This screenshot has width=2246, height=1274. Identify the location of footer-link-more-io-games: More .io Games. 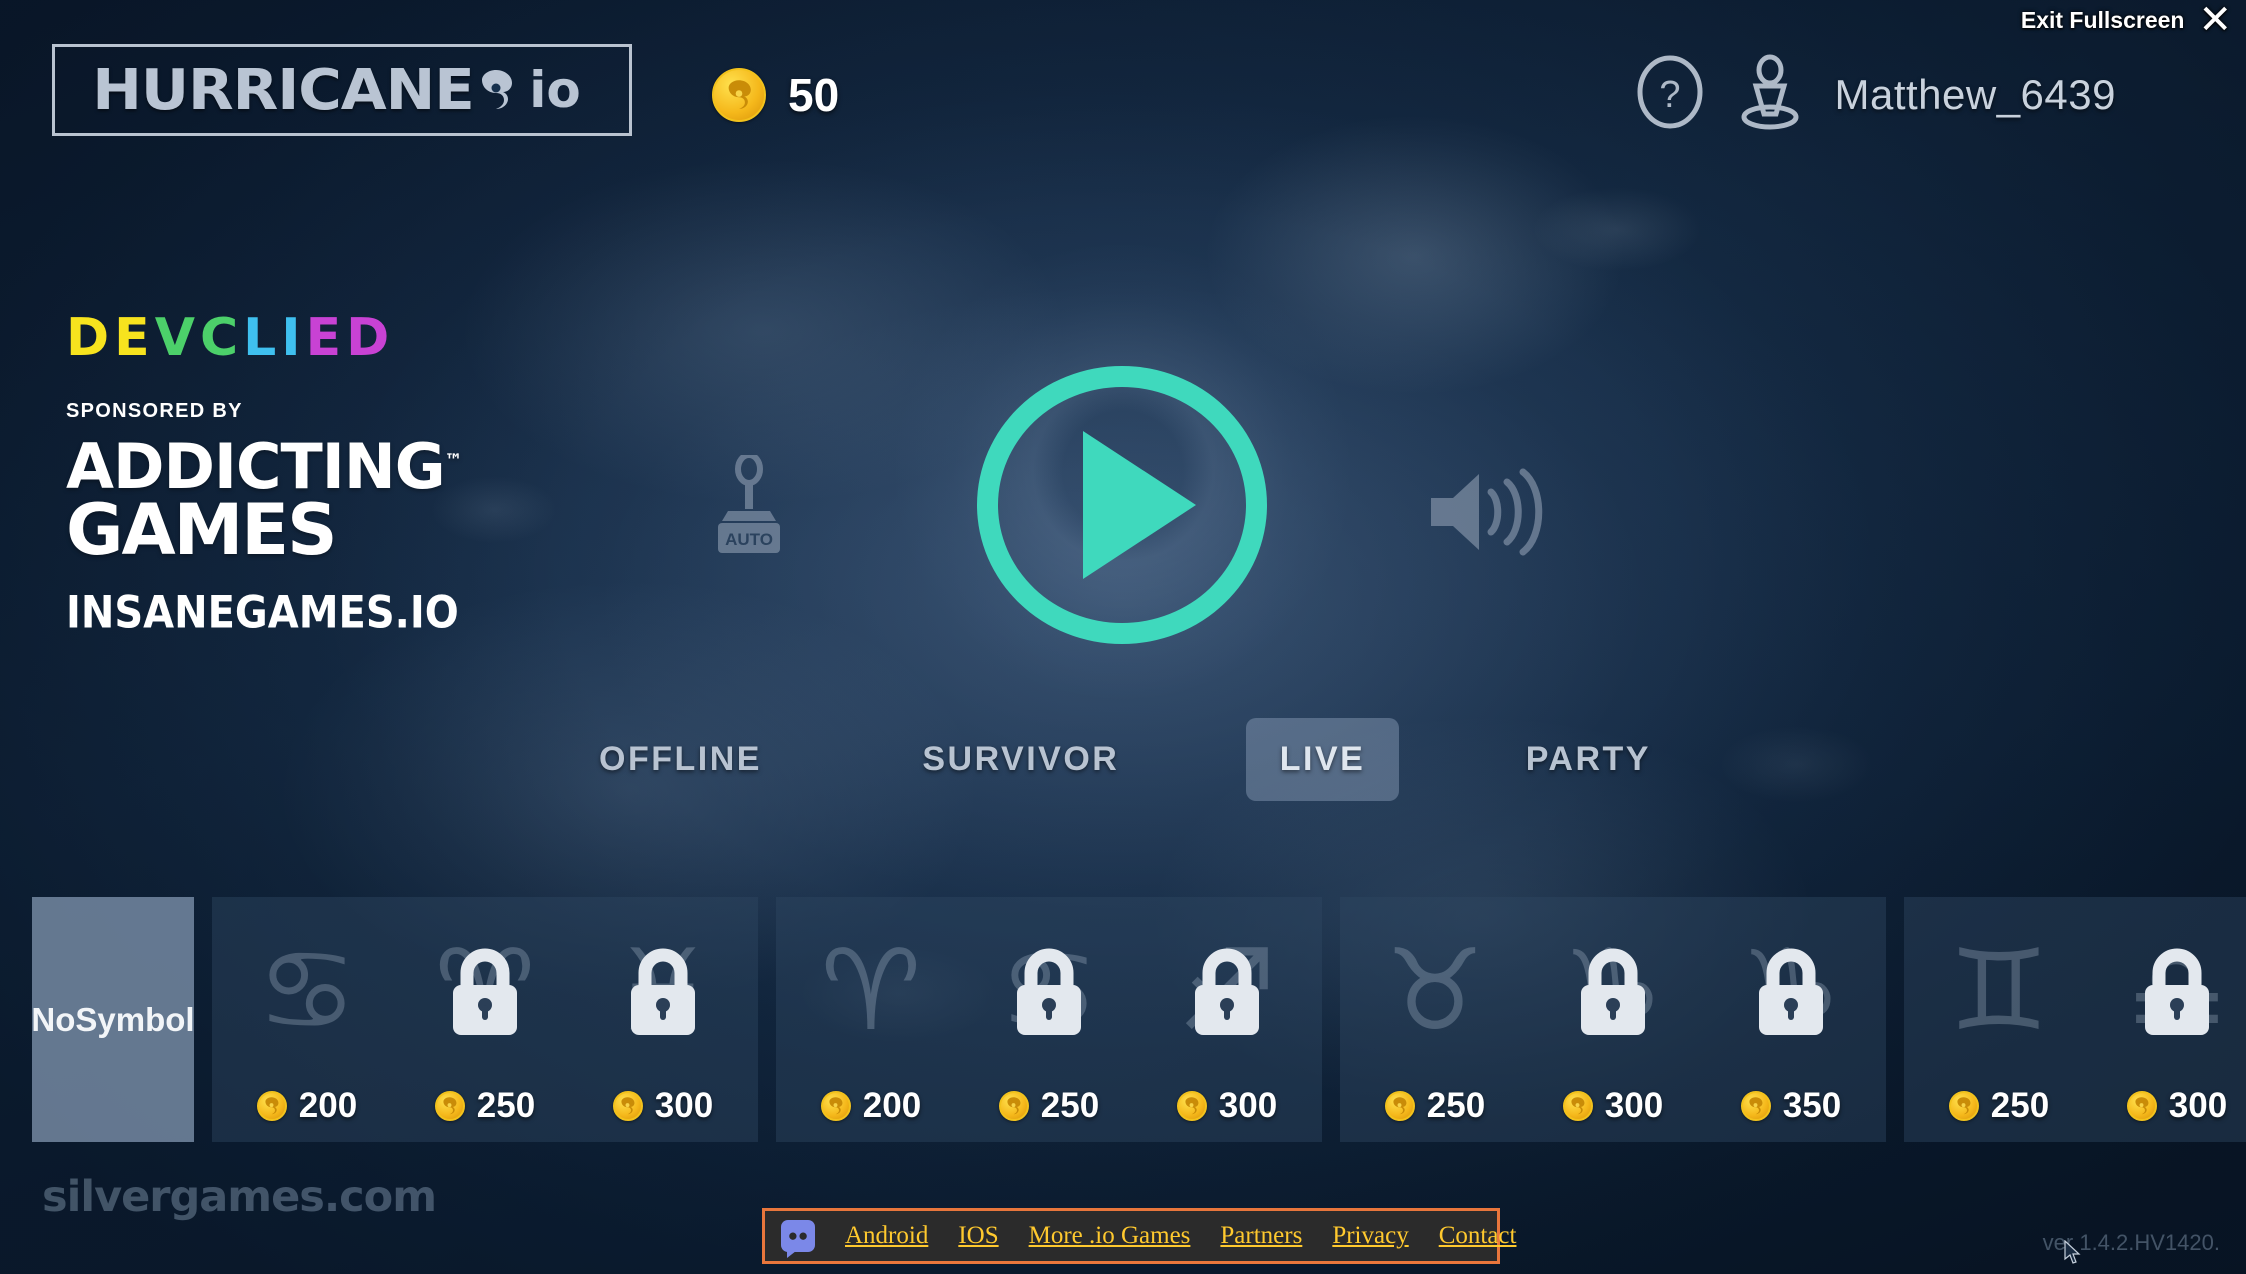
(1110, 1236).